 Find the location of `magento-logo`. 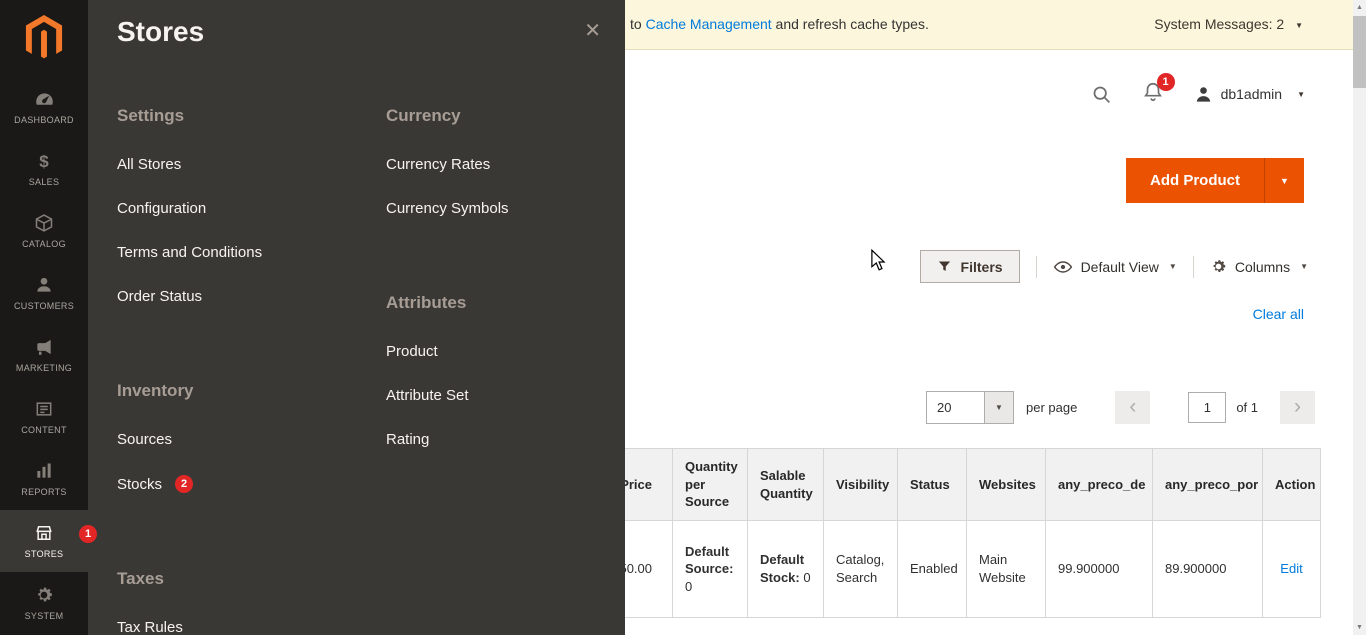

magento-logo is located at coordinates (44, 38).